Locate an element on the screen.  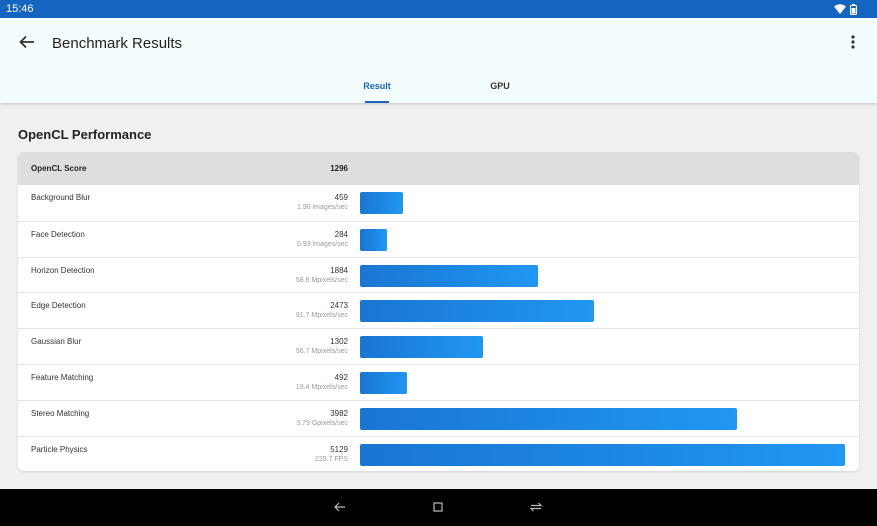
more-options-button is located at coordinates (853, 44).